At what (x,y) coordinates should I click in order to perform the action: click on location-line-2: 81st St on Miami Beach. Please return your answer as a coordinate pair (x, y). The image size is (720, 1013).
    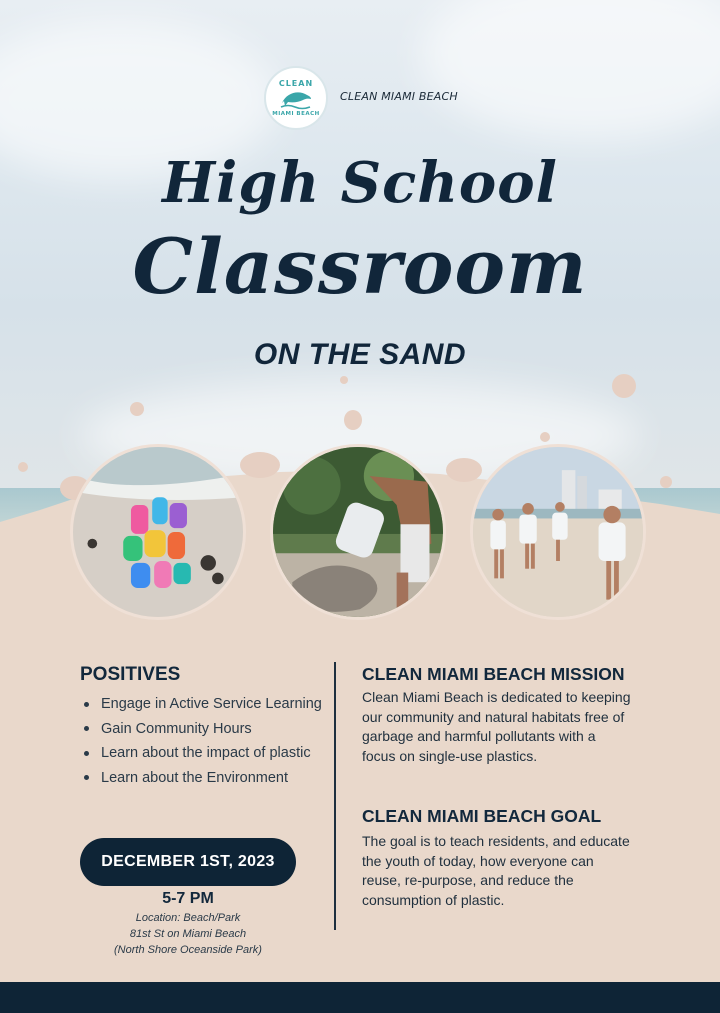
    Looking at the image, I should click on (188, 934).